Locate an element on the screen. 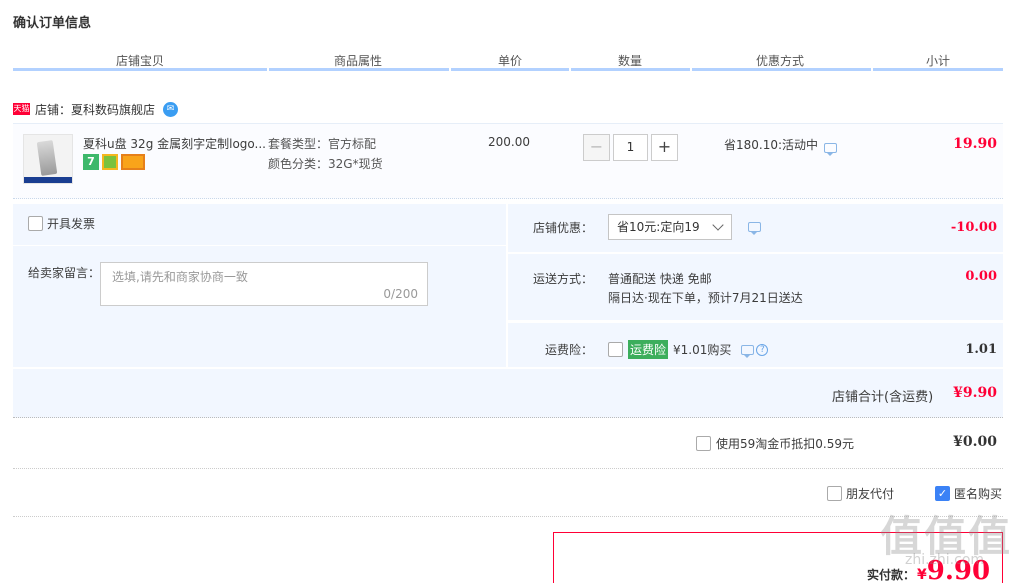  promotion: 省180.10:活动中 is located at coordinates (781, 146).